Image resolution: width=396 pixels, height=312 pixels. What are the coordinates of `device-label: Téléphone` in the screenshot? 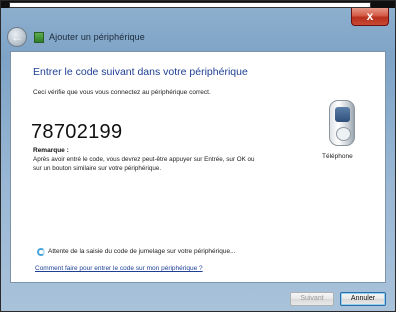 It's located at (337, 156).